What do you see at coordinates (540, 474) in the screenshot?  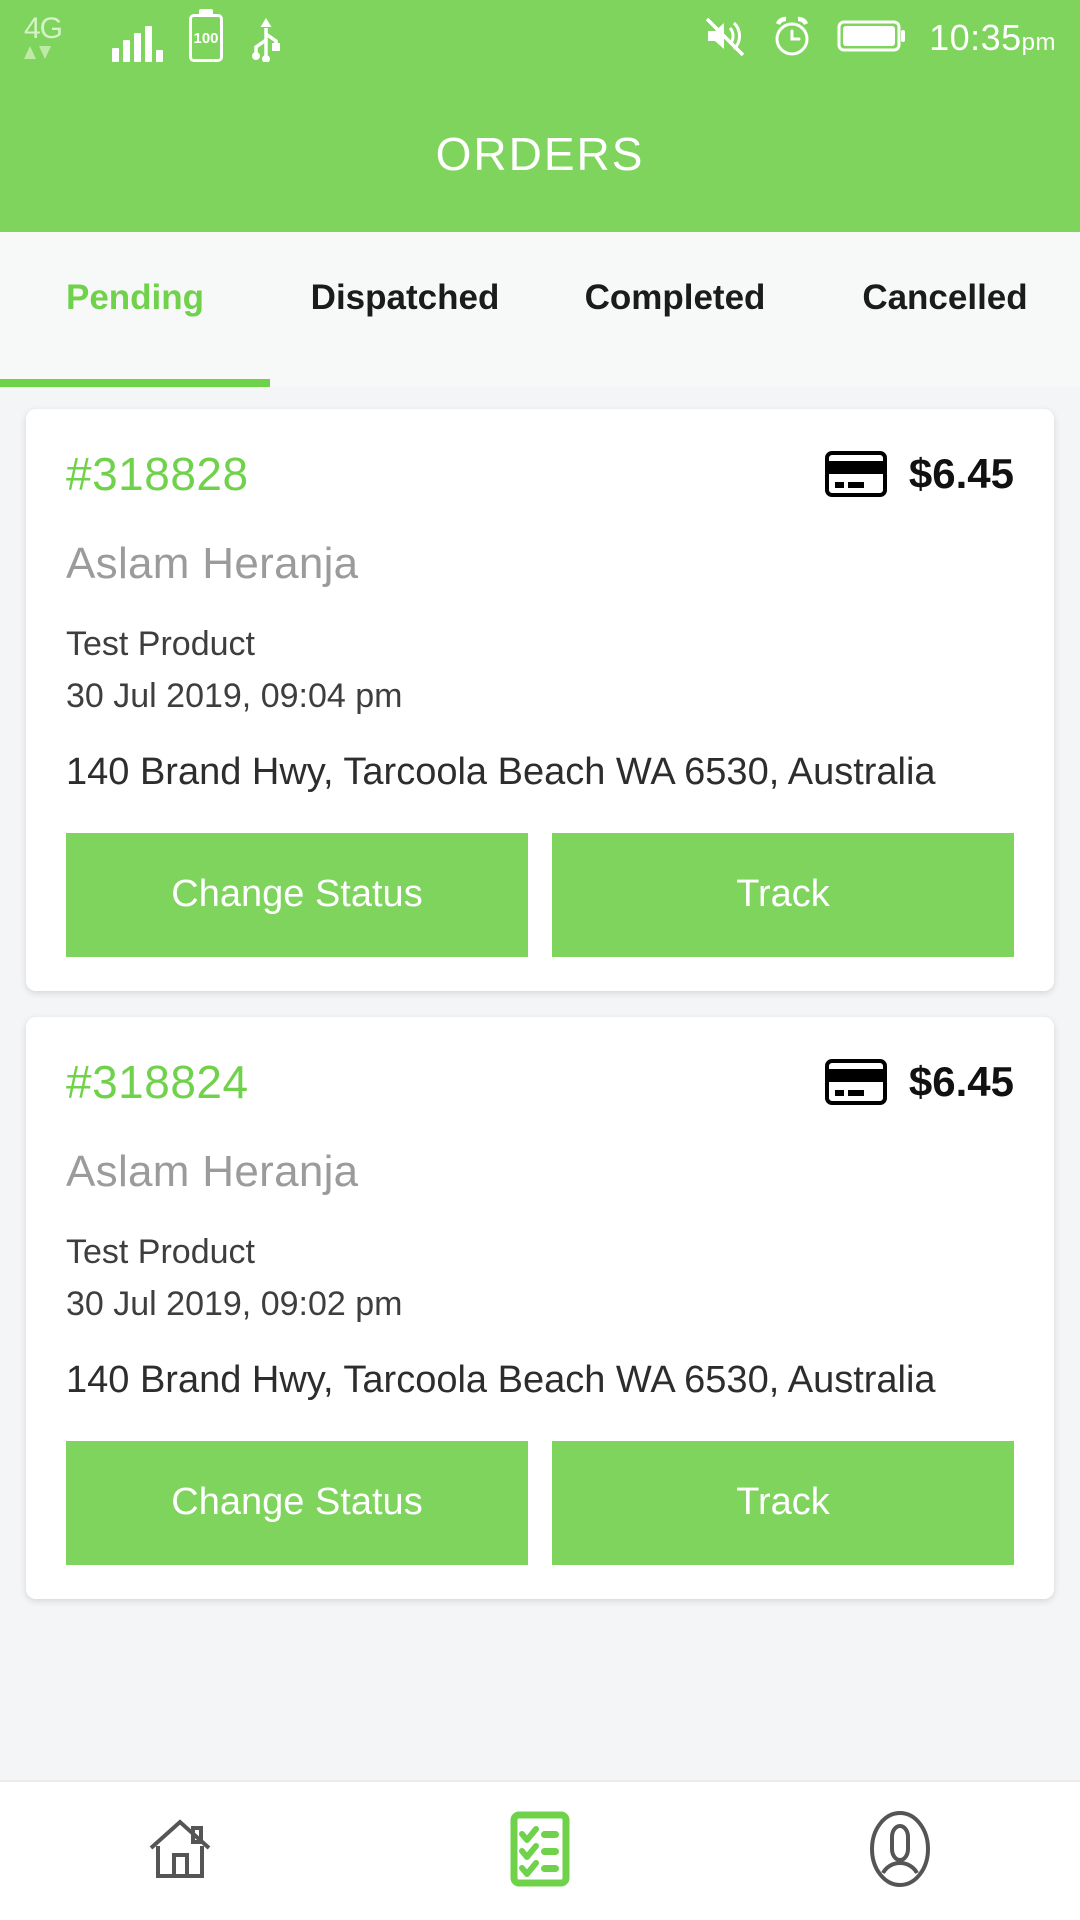 I see `order-card-header: #318828 $6.45` at bounding box center [540, 474].